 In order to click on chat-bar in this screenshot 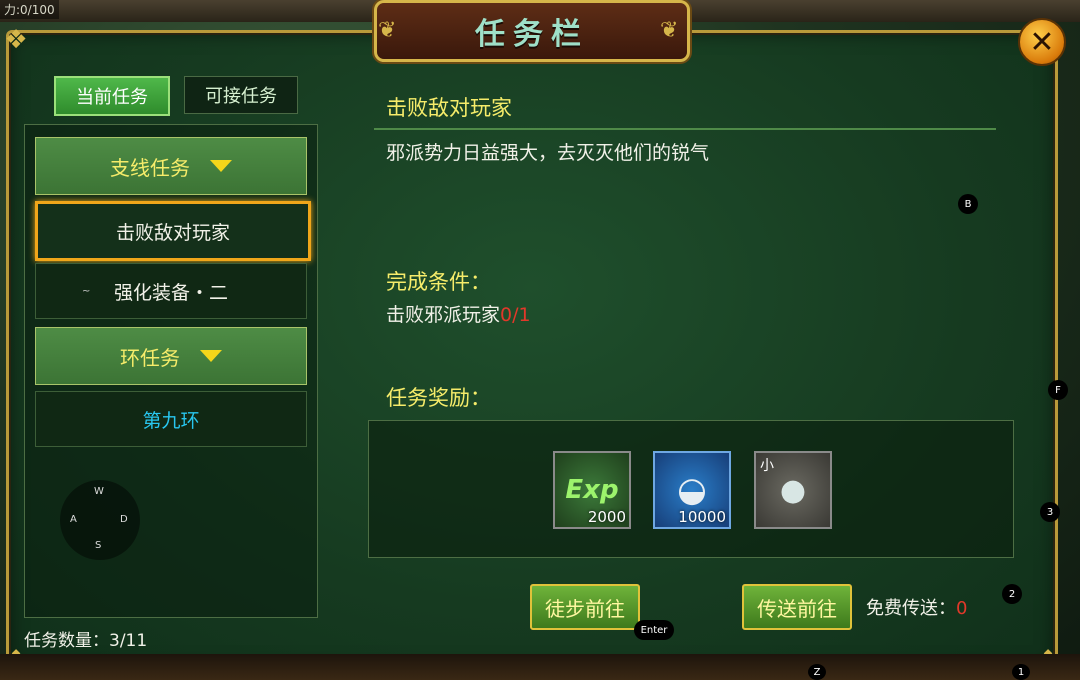, I will do `click(540, 667)`.